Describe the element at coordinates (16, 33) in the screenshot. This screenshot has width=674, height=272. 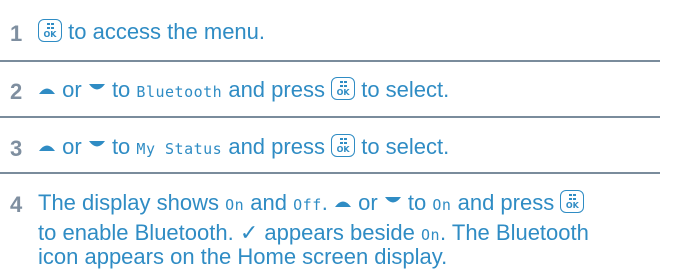
I see `step-number: 1` at that location.